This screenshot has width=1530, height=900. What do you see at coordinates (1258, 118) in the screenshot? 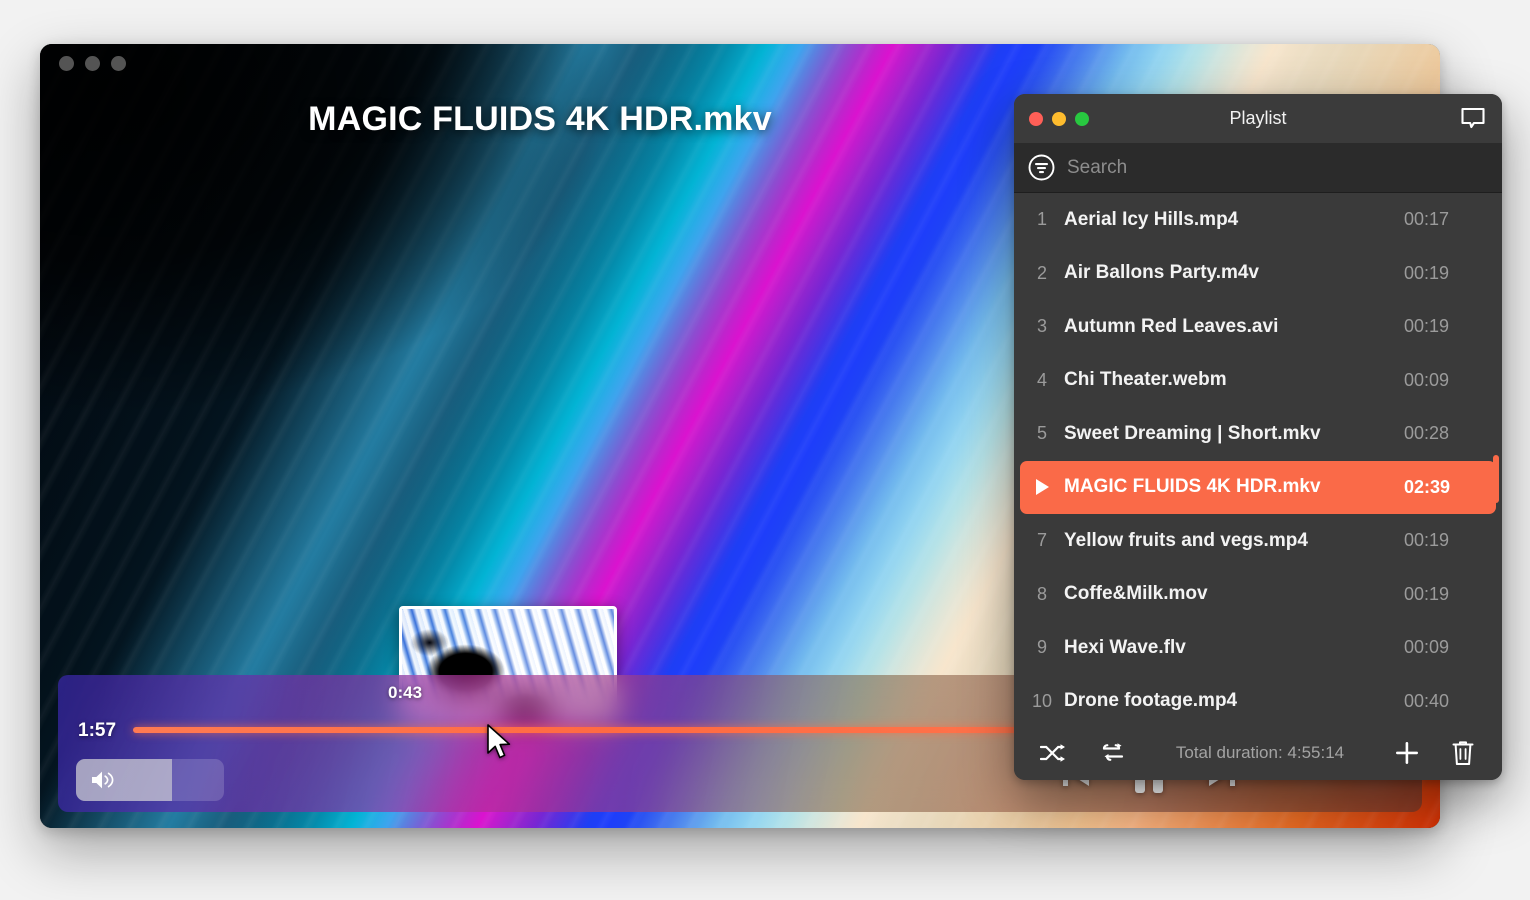
I see `playlist-titlebar: Playlist` at bounding box center [1258, 118].